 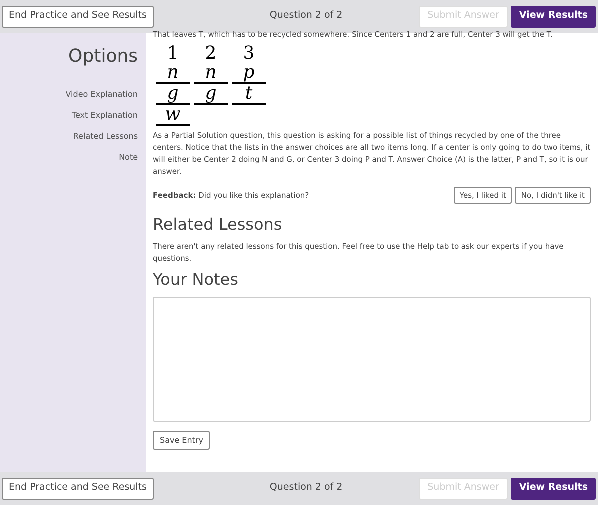 What do you see at coordinates (181, 440) in the screenshot?
I see `save-entry-button: Save Entry` at bounding box center [181, 440].